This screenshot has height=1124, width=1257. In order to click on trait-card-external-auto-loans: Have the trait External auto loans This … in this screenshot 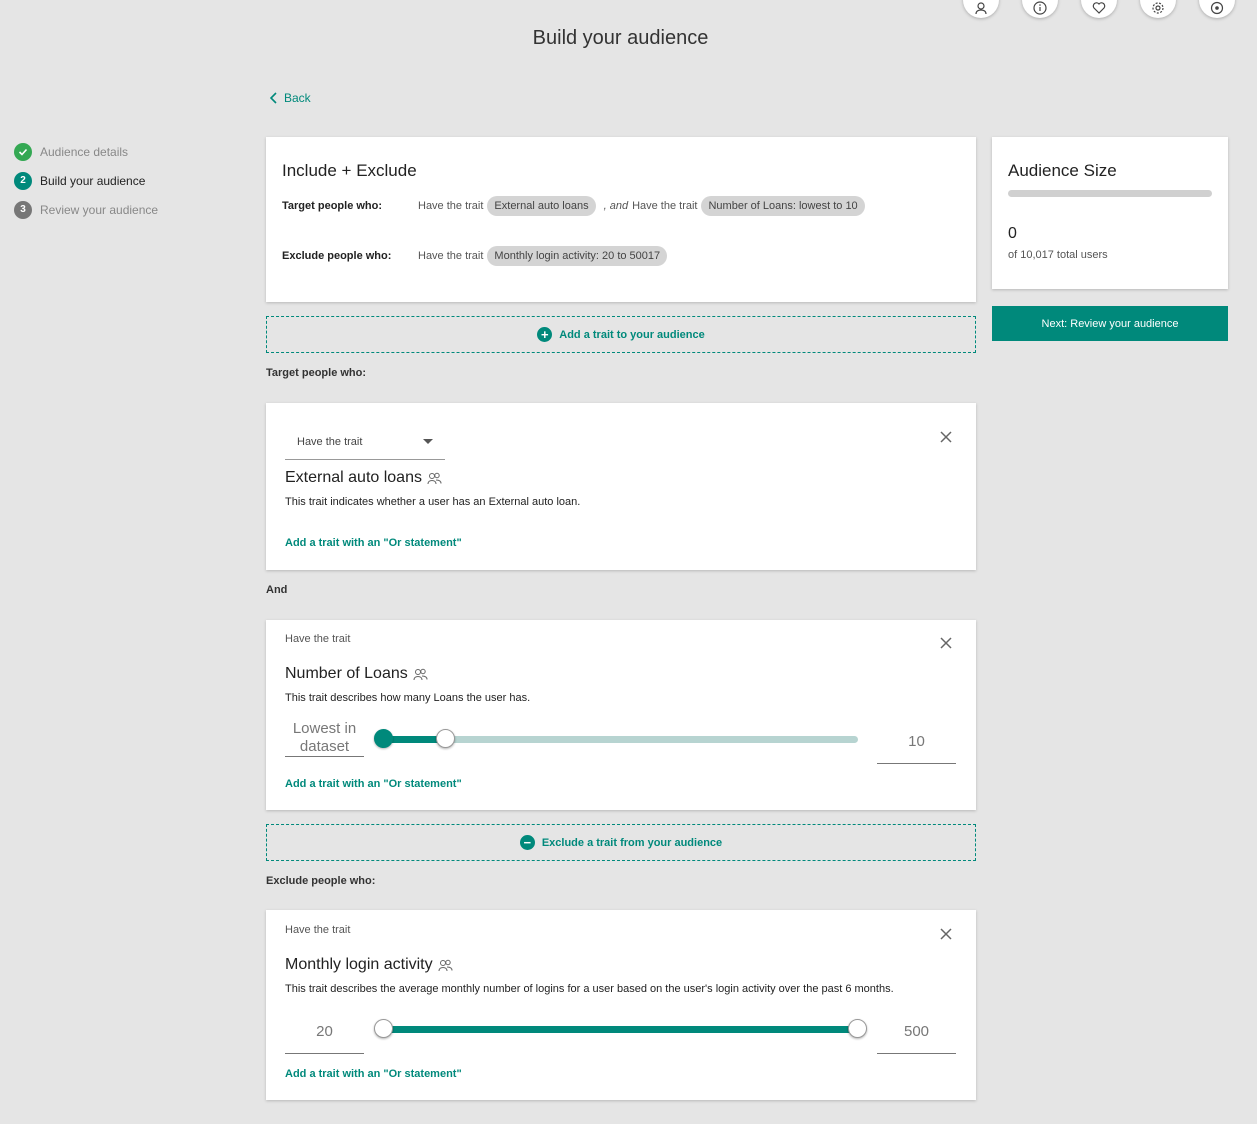, I will do `click(621, 486)`.